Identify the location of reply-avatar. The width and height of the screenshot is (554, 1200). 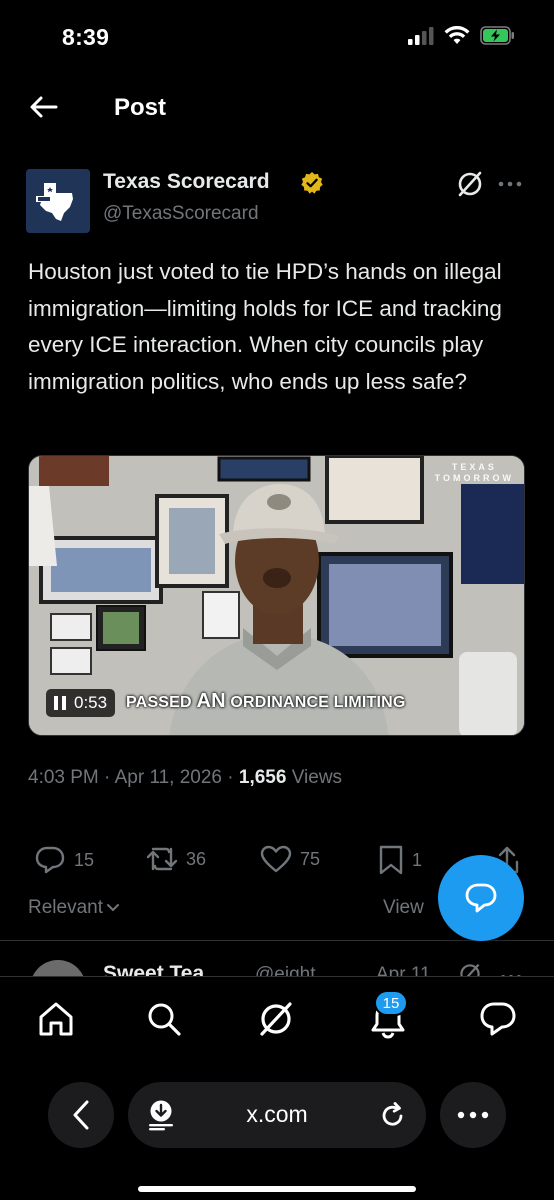
(58, 968).